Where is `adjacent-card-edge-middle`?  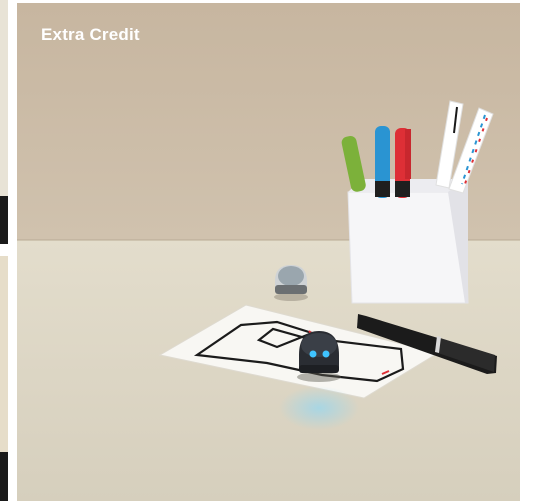 adjacent-card-edge-middle is located at coordinates (4, 354).